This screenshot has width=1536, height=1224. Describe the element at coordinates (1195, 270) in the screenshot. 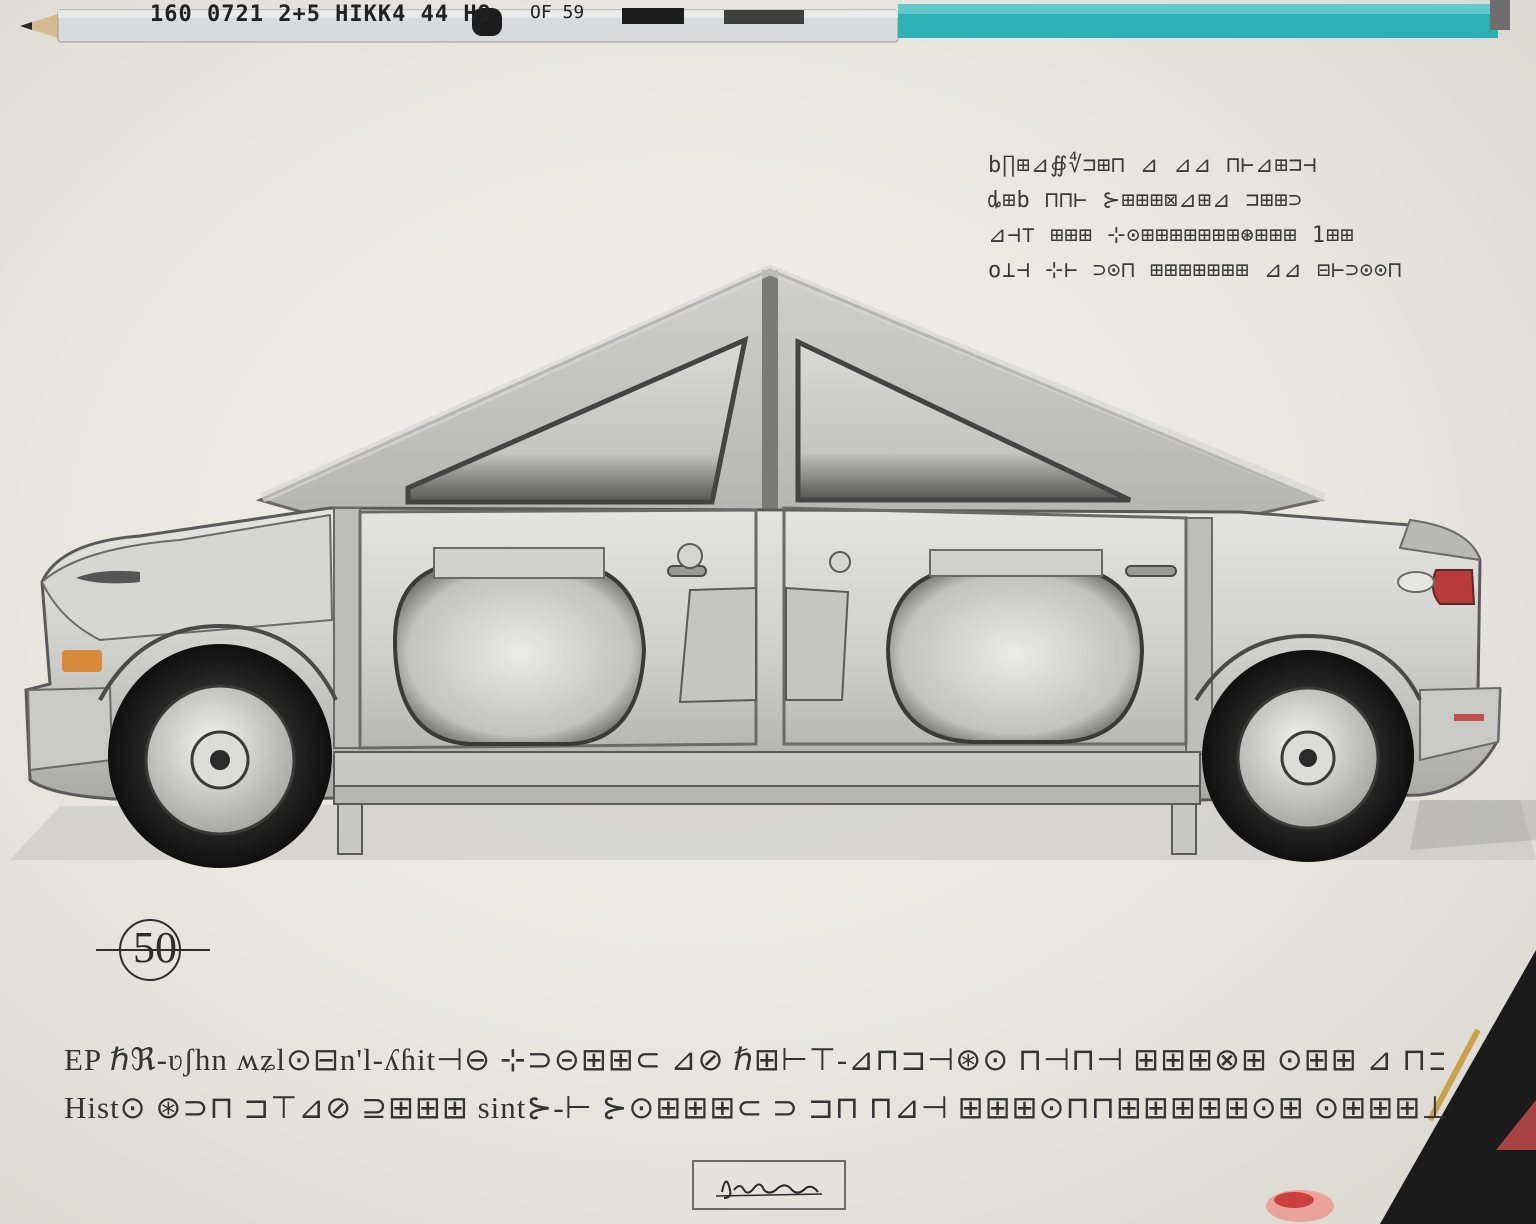

I see `note-line: ο⊥⊣ ⊹⊢ ⊃⊙⊓ ⊞⊞⊞⊞⊞⊞⊞ ⊿⊿ ⊟⊢⊃⊙⊙⊓` at that location.